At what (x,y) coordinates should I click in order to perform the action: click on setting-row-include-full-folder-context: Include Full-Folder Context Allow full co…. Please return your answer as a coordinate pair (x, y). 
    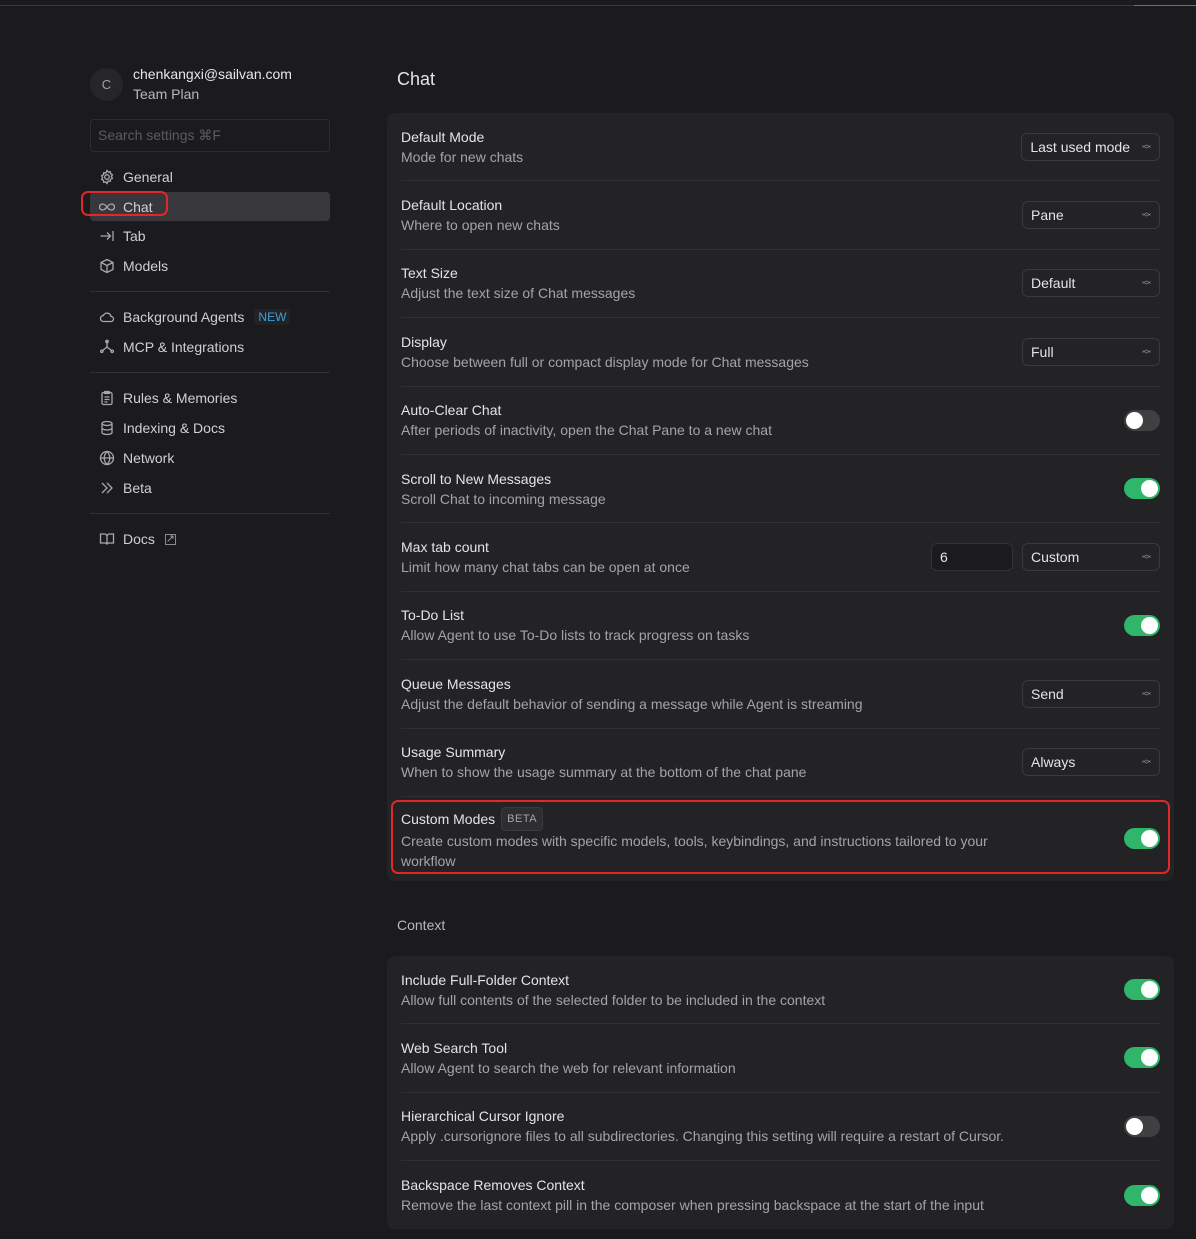
    Looking at the image, I should click on (780, 990).